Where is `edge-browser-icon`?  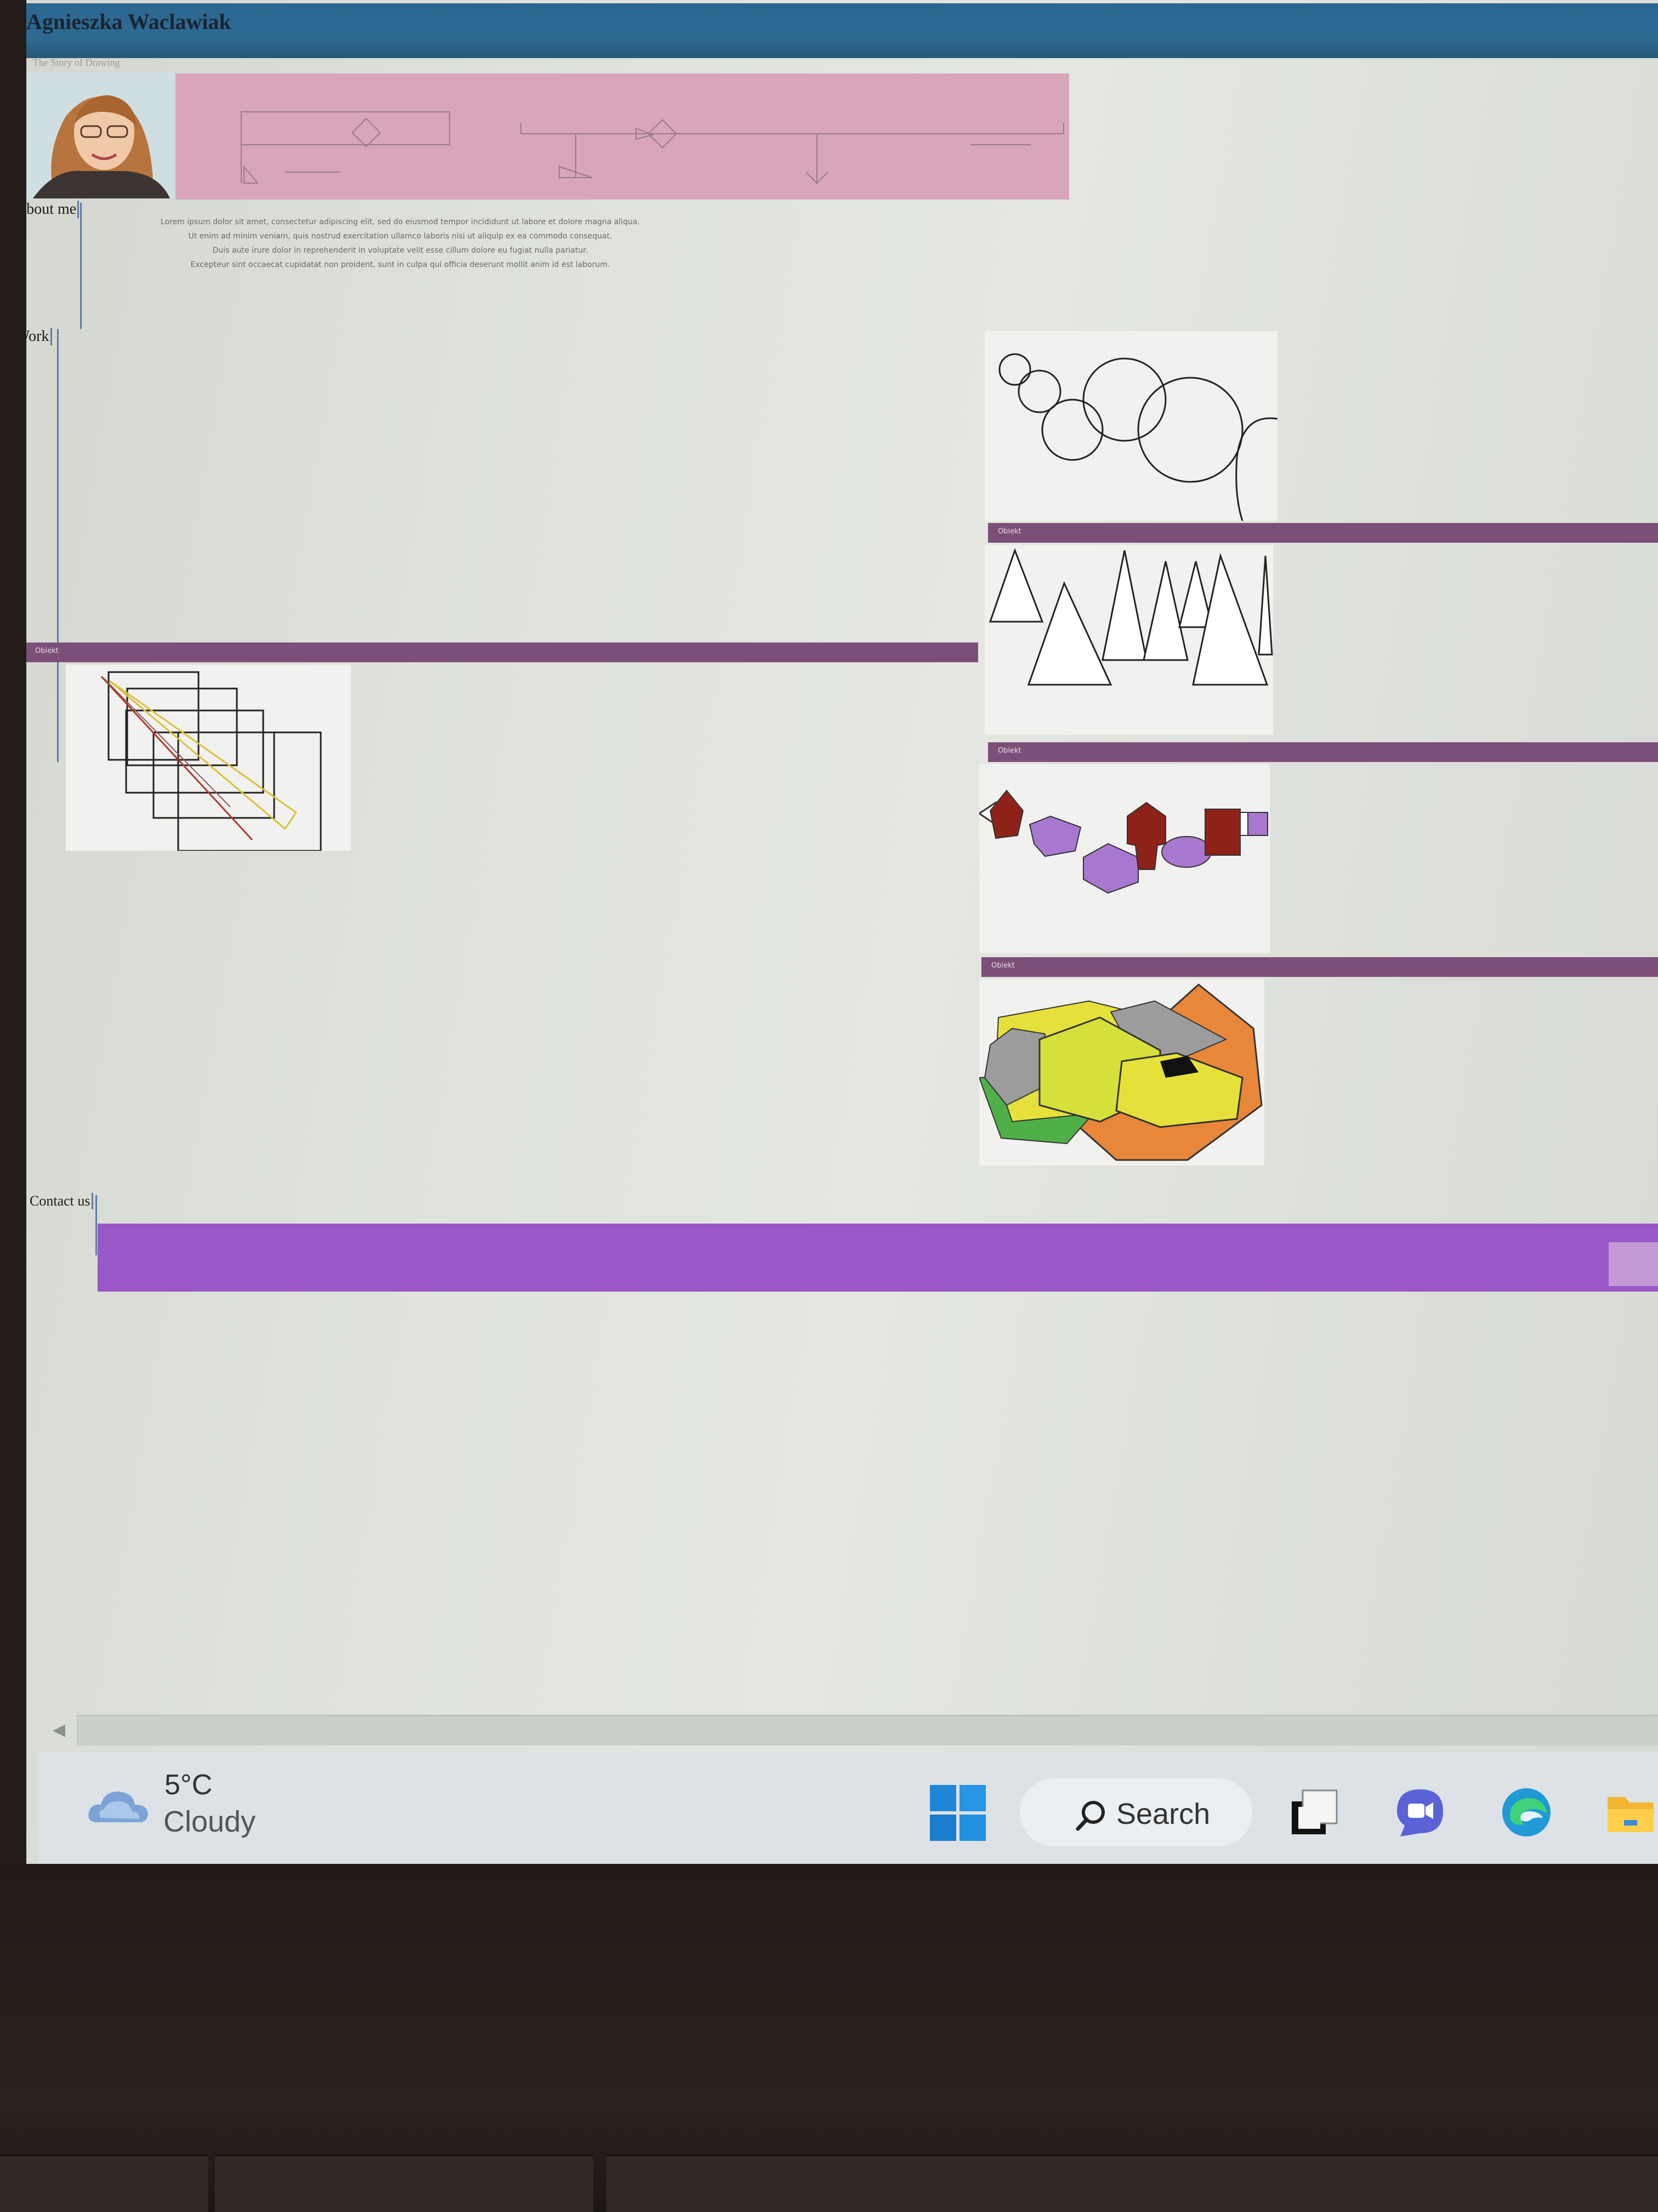
edge-browser-icon is located at coordinates (1526, 1812).